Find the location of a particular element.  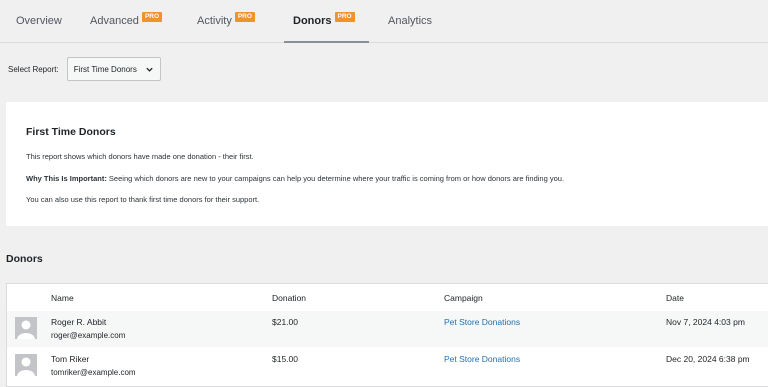

report-selector: Select Report: First Time Donors is located at coordinates (84, 69).